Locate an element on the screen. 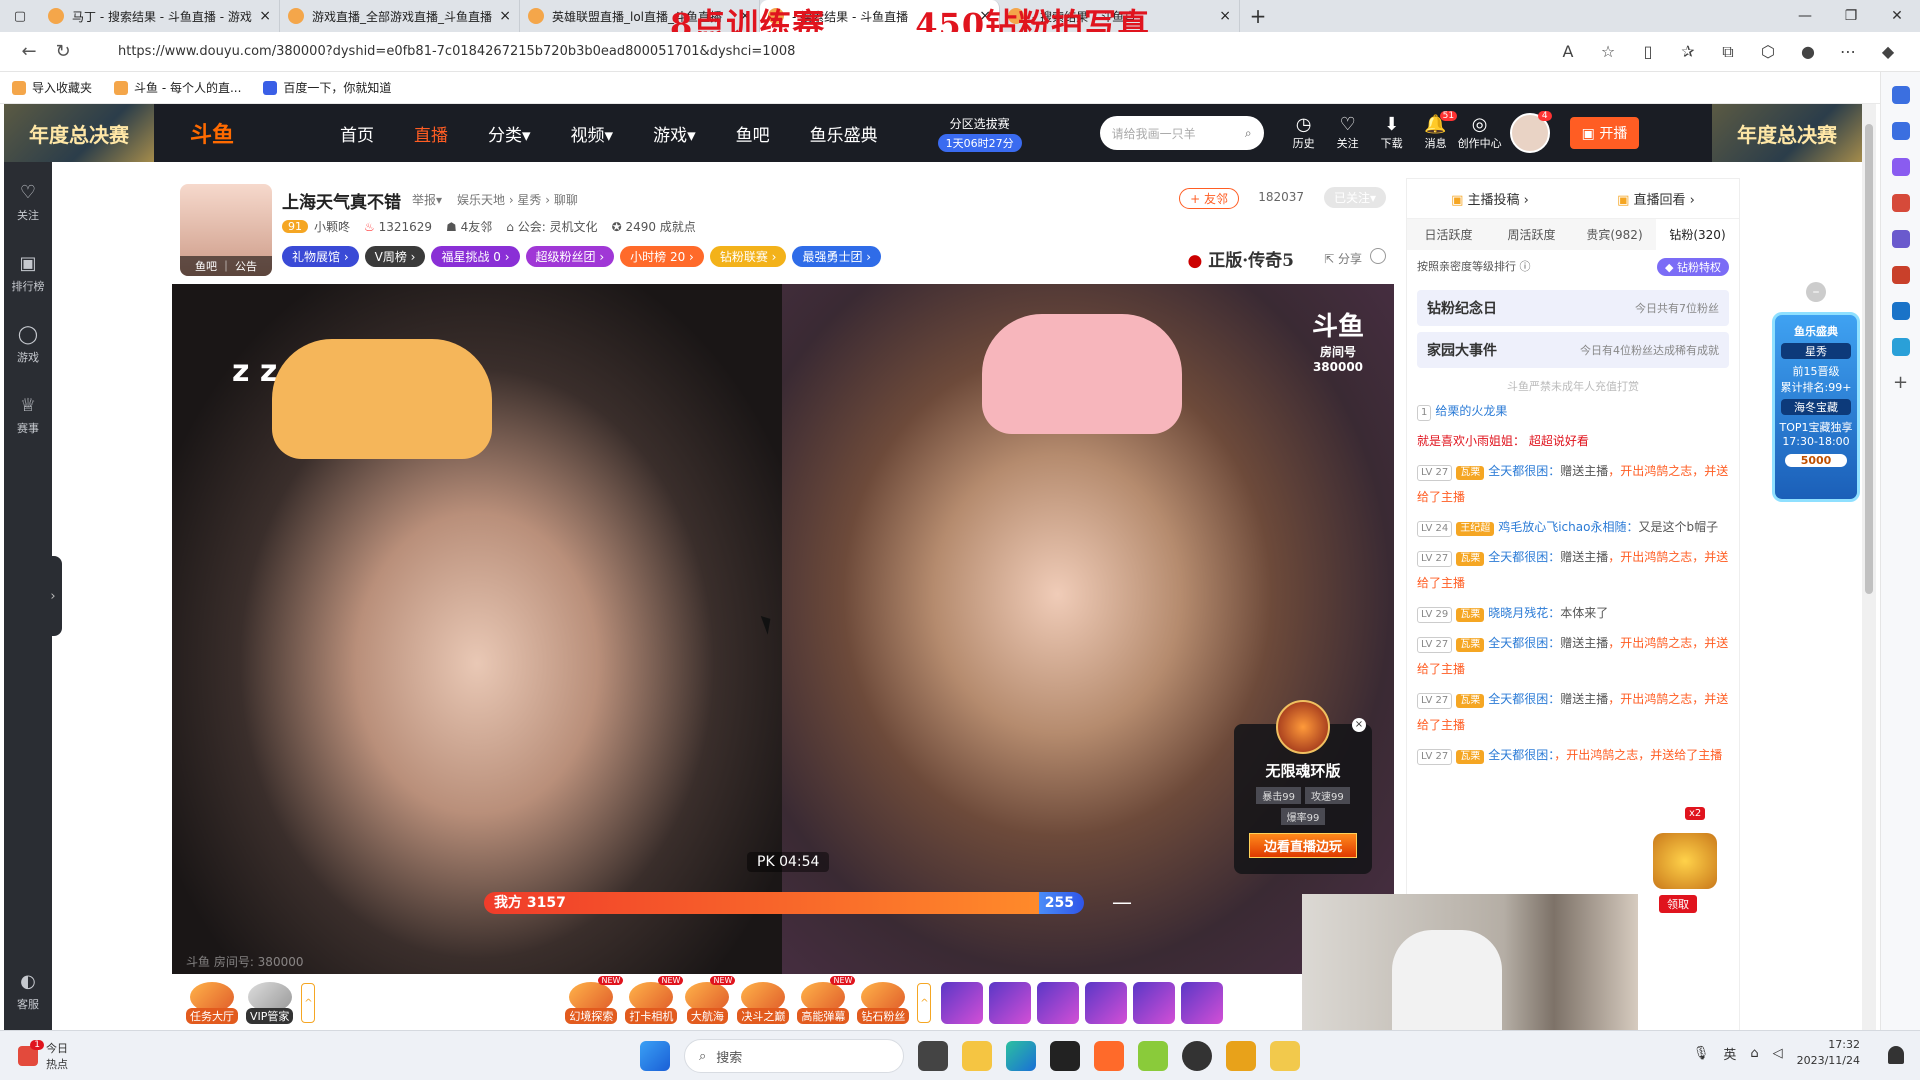 Image resolution: width=1920 pixels, height=1080 pixels. rail-support: ◐ 客服 is located at coordinates (28, 986).